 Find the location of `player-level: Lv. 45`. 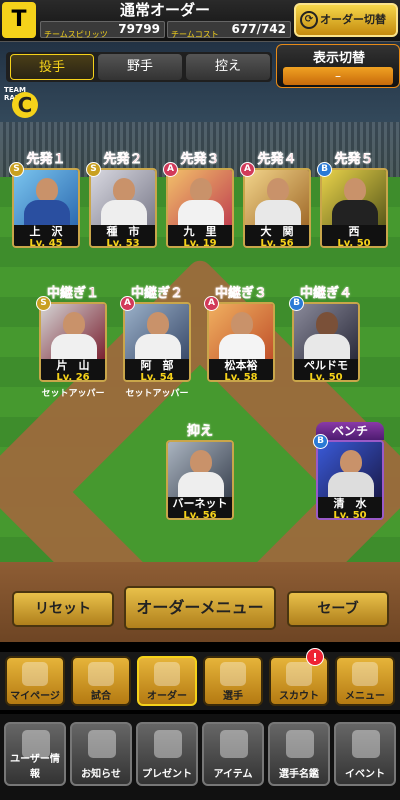

player-level: Lv. 45 is located at coordinates (46, 242).